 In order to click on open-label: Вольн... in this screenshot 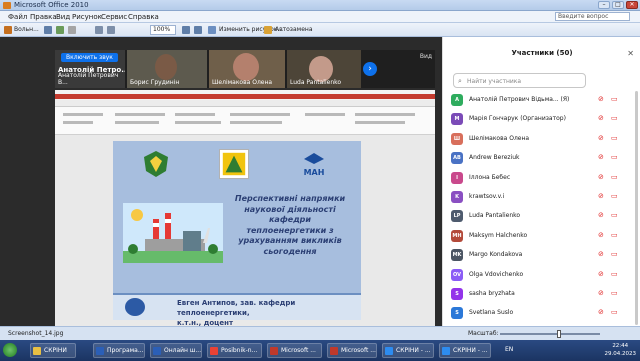, I will do `click(26, 30)`.